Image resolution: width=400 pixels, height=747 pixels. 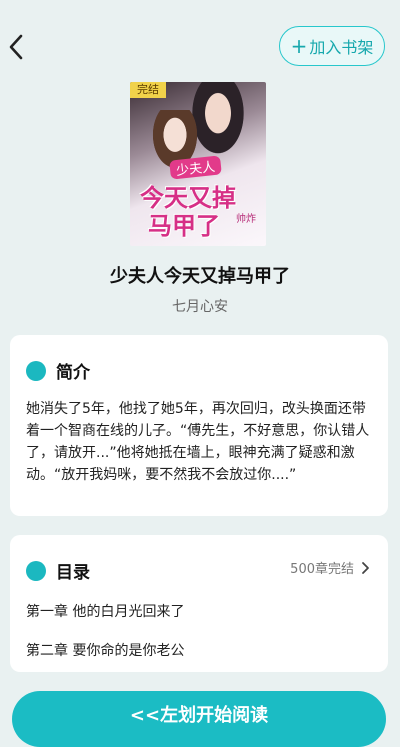 What do you see at coordinates (341, 47) in the screenshot?
I see `add-to-shelf-label: 加入书架` at bounding box center [341, 47].